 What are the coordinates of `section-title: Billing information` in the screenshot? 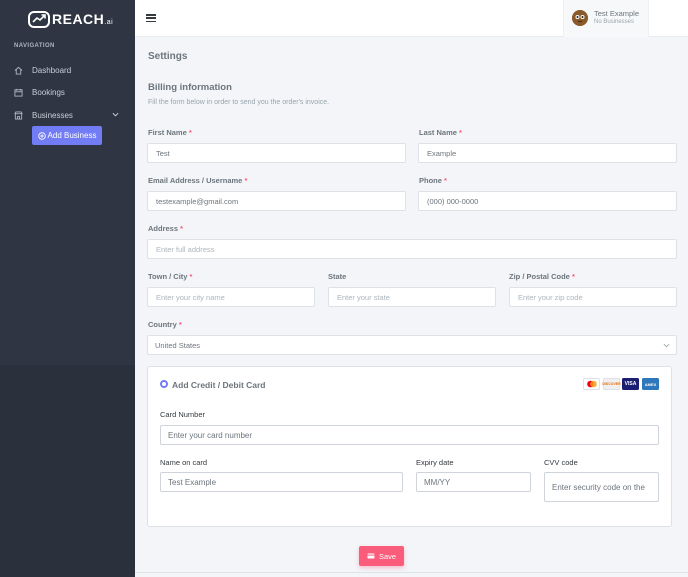 It's located at (190, 87).